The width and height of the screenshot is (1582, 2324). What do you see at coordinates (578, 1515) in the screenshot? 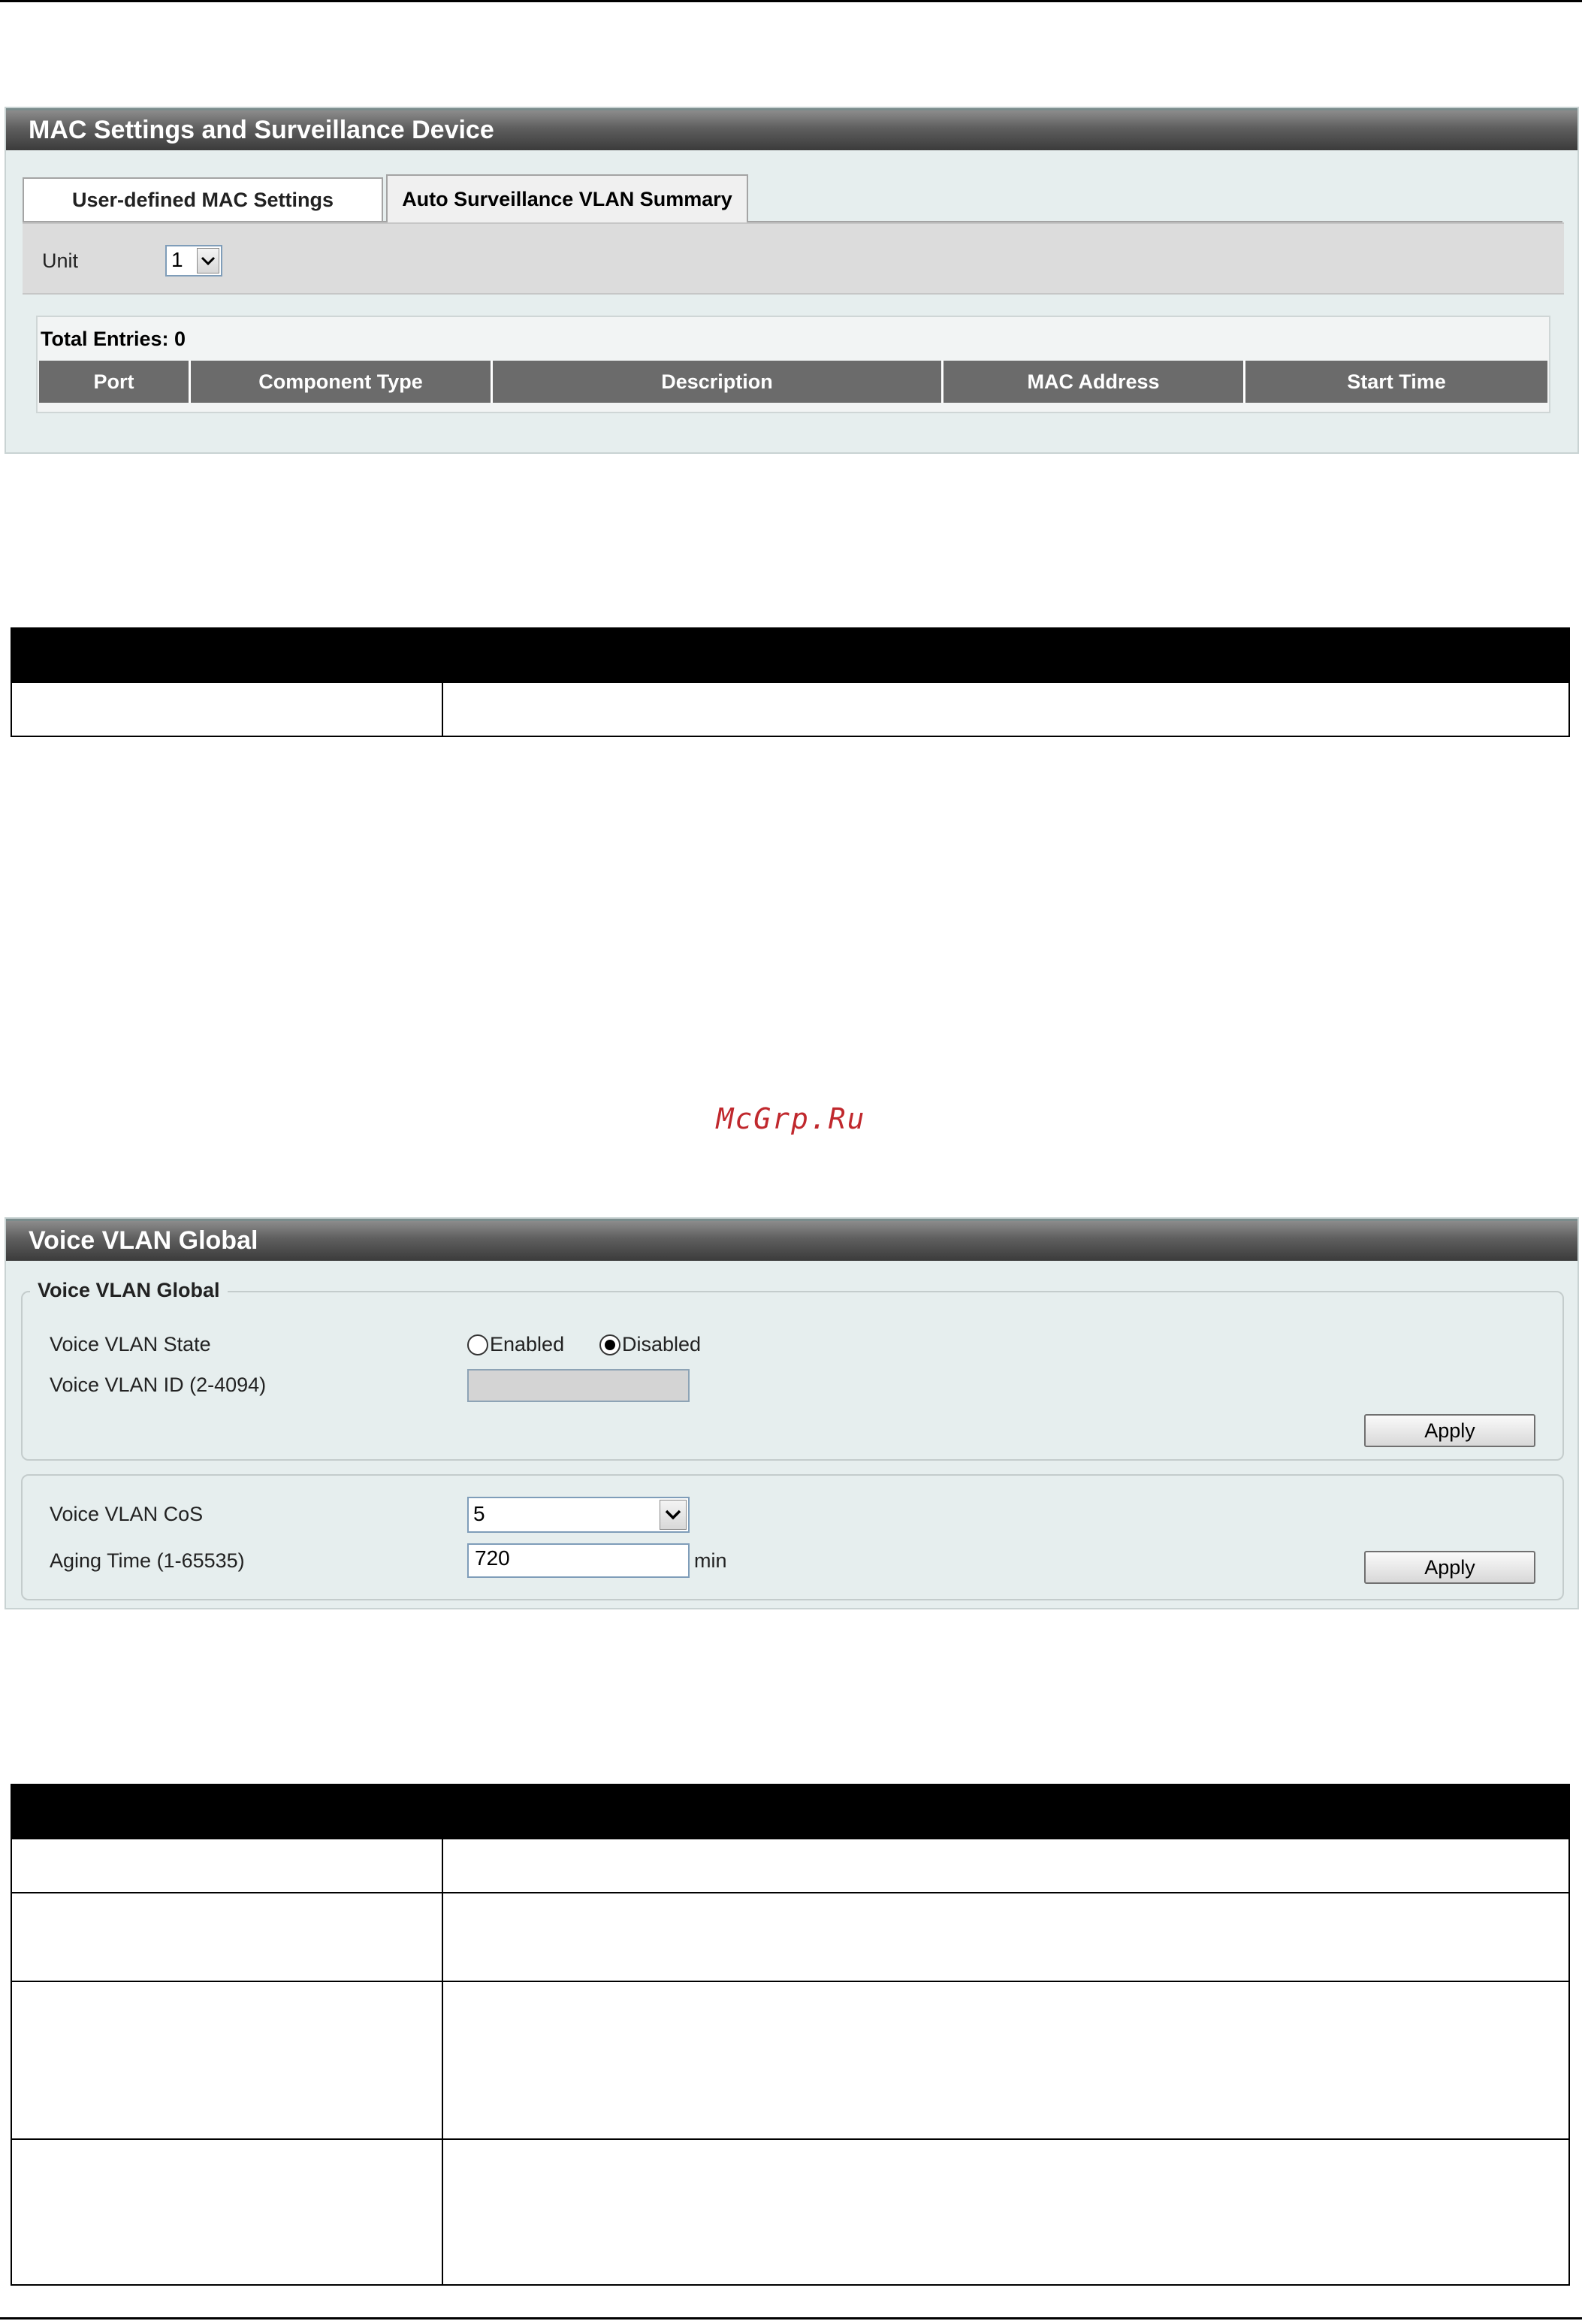
I see `voice-vlan-cos-select: 5` at bounding box center [578, 1515].